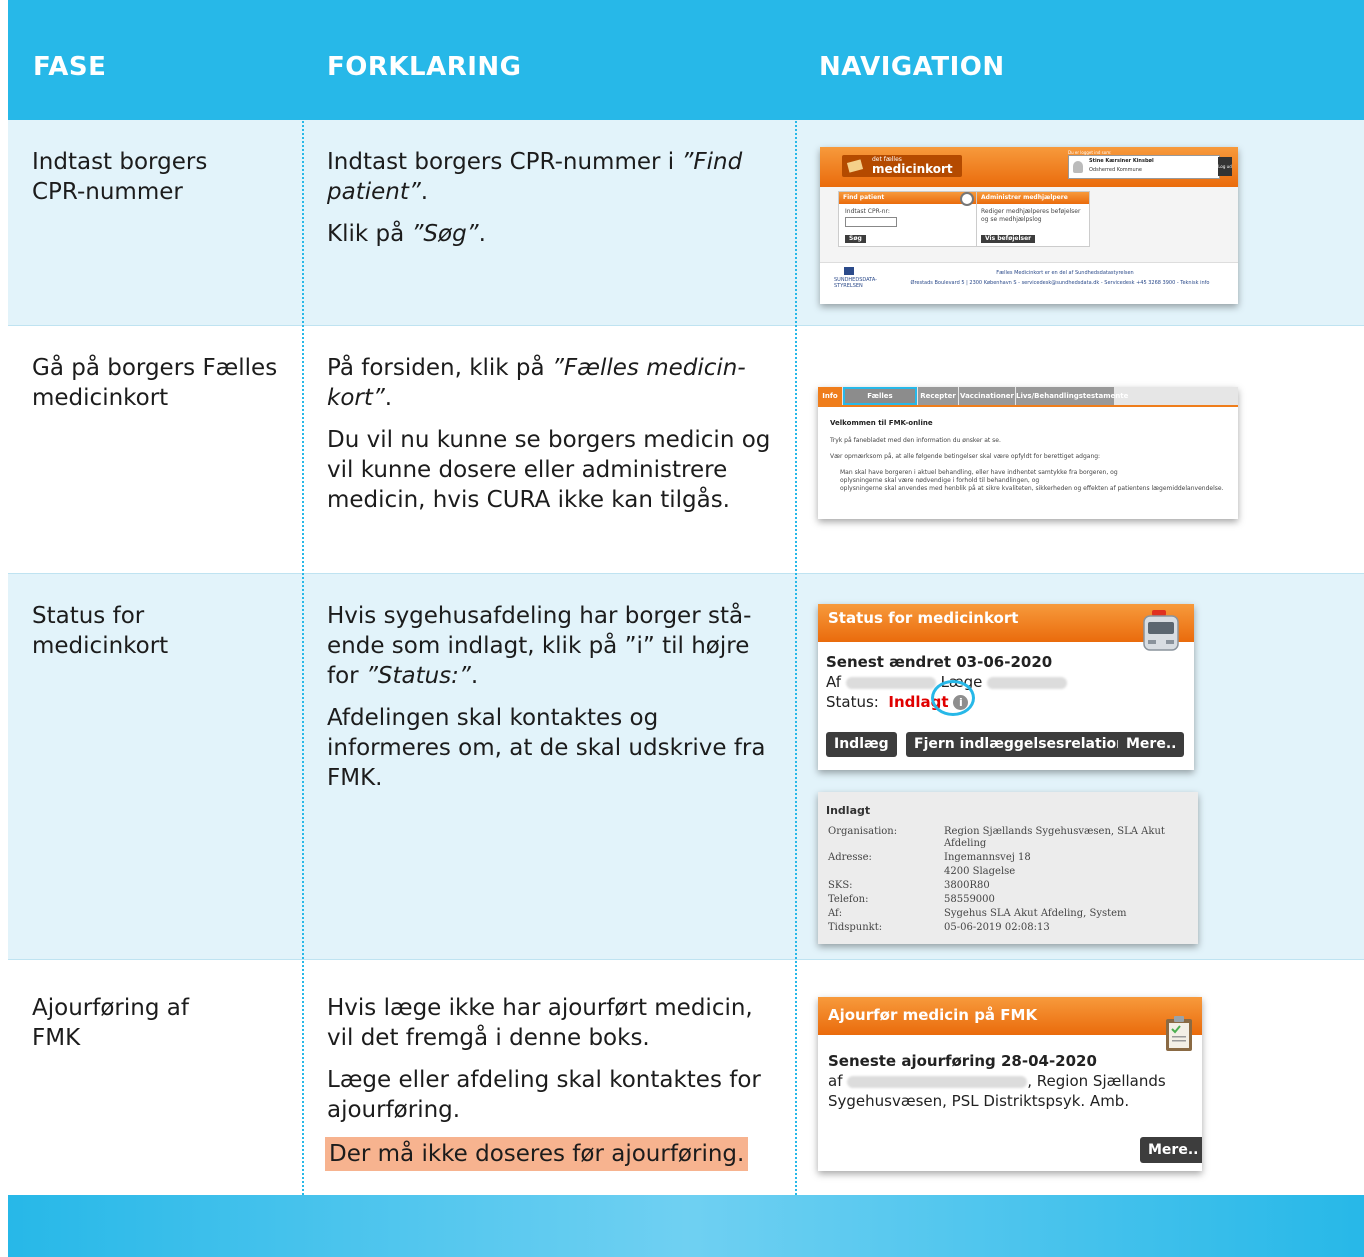  Describe the element at coordinates (418, 676) in the screenshot. I see `emphasis: ”Status:”` at that location.